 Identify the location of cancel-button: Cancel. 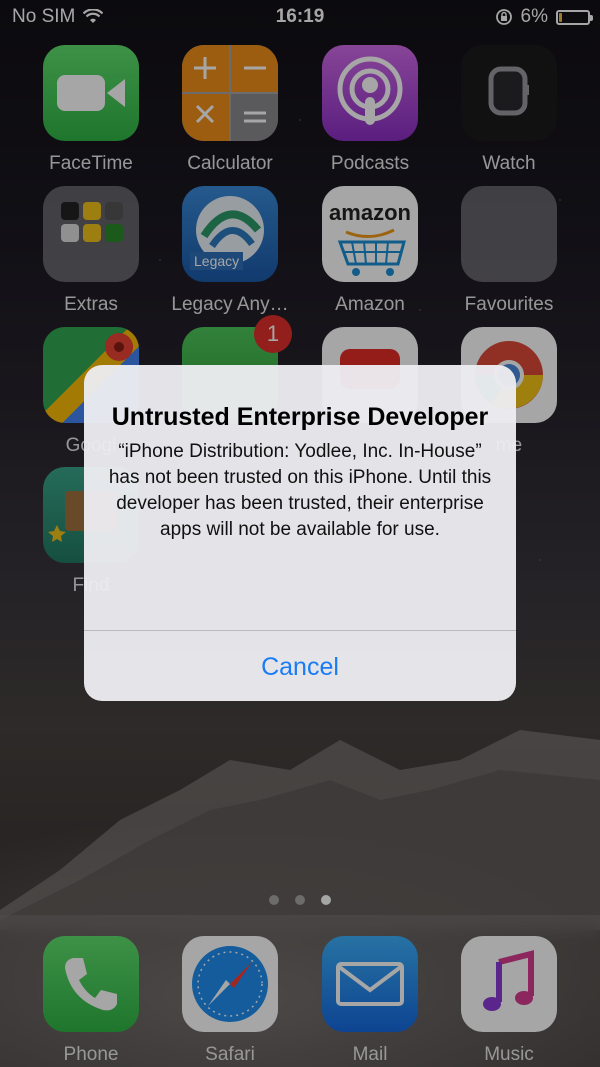
(300, 666).